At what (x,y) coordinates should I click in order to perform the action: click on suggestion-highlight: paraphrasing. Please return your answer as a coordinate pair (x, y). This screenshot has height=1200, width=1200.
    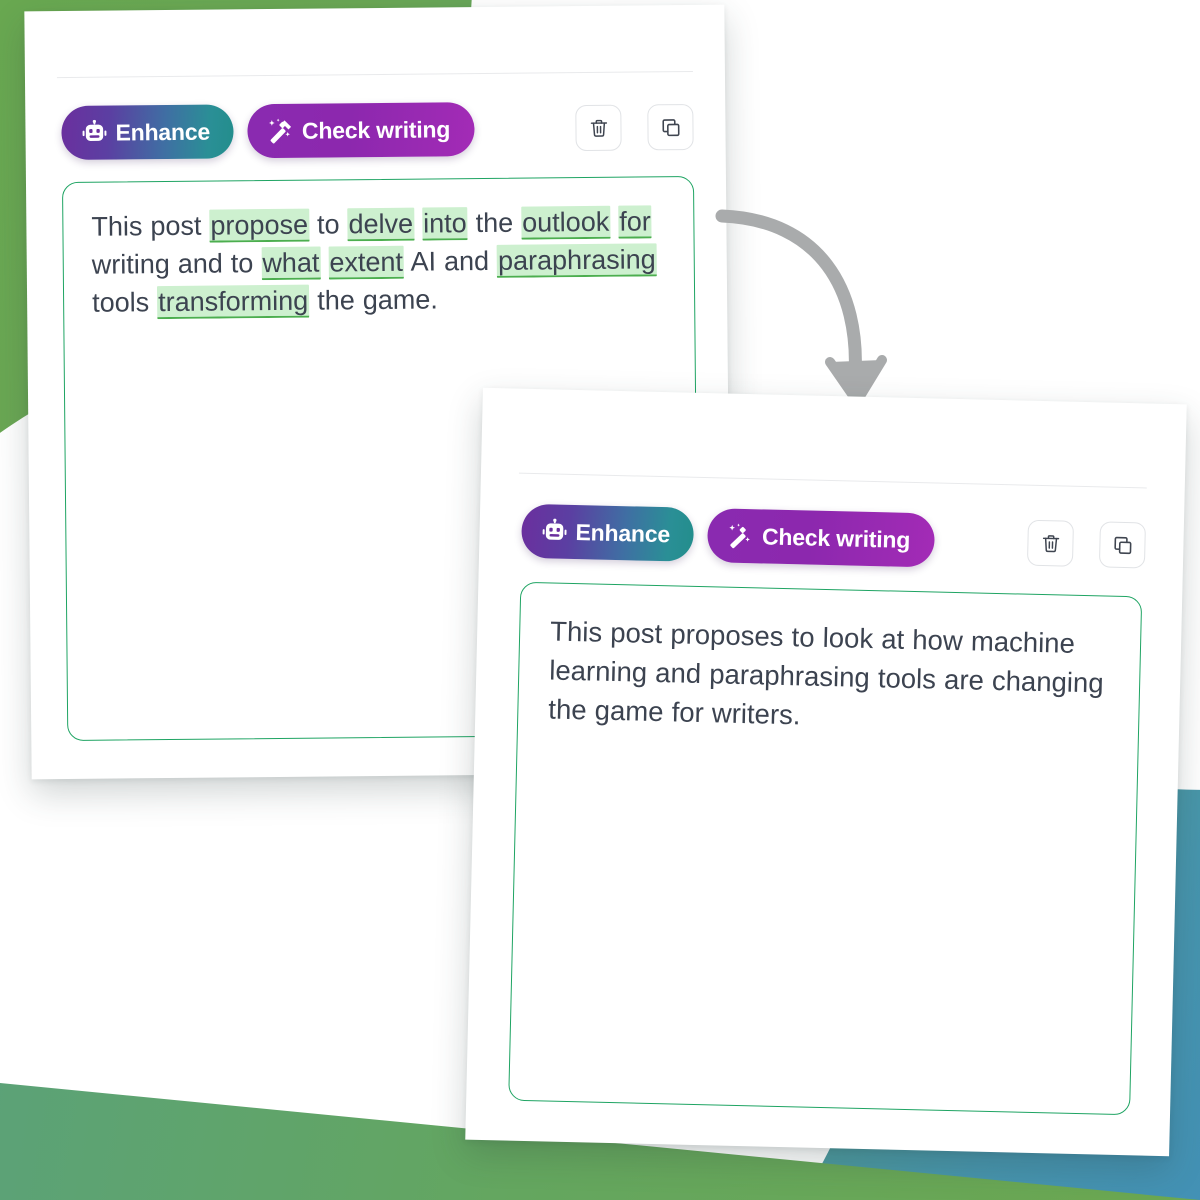
    Looking at the image, I should click on (576, 260).